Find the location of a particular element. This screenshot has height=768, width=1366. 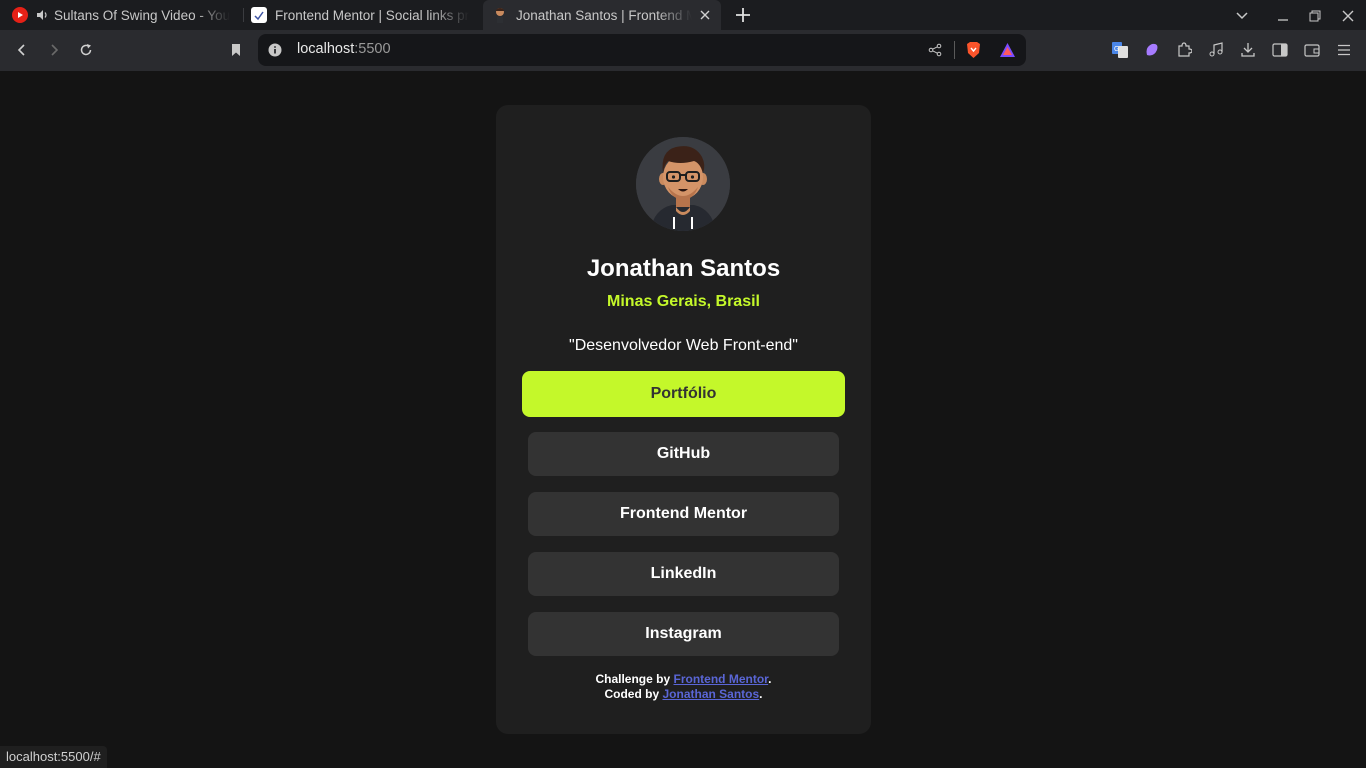

leo-ai-icon is located at coordinates (1152, 52).